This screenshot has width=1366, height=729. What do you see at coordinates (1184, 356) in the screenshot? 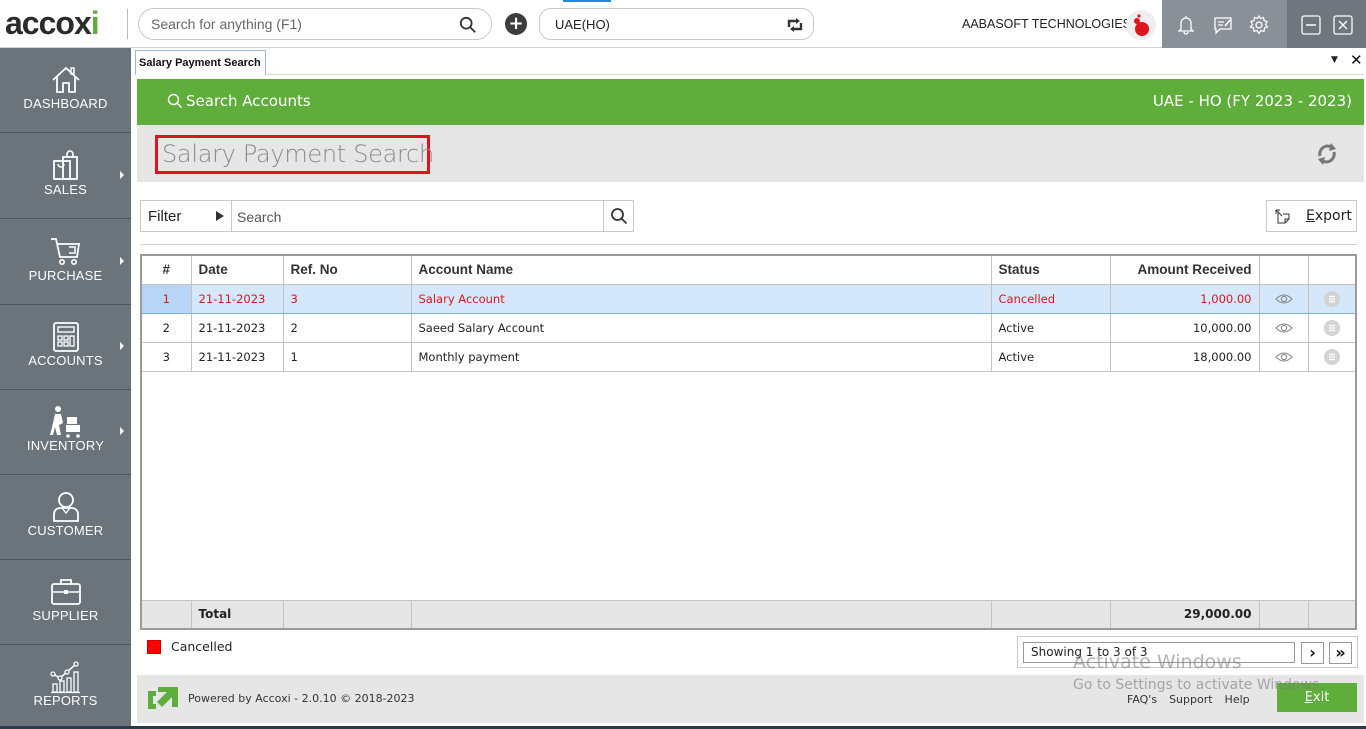
I see `cell-amount: 18,000.00` at bounding box center [1184, 356].